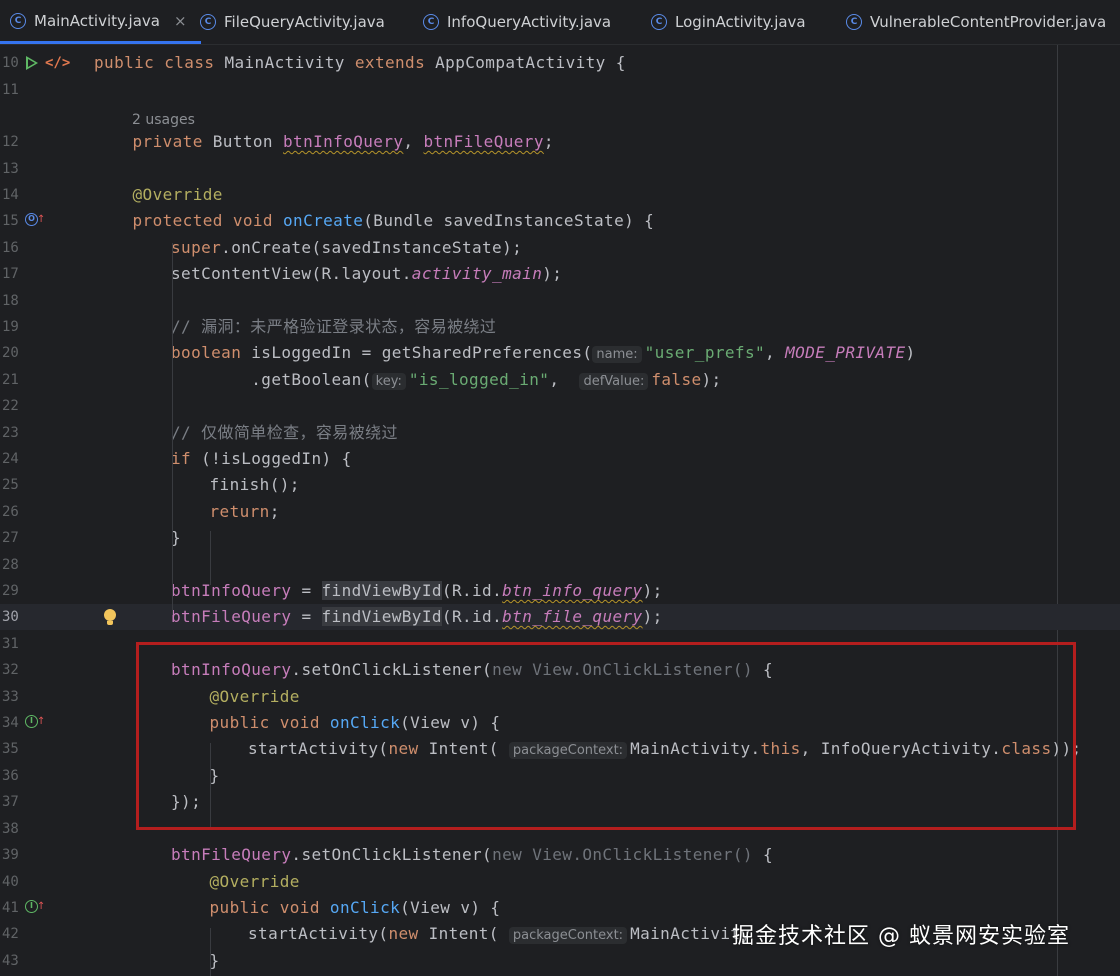  What do you see at coordinates (740, 22) in the screenshot?
I see `tab-label: LoginActivity.java` at bounding box center [740, 22].